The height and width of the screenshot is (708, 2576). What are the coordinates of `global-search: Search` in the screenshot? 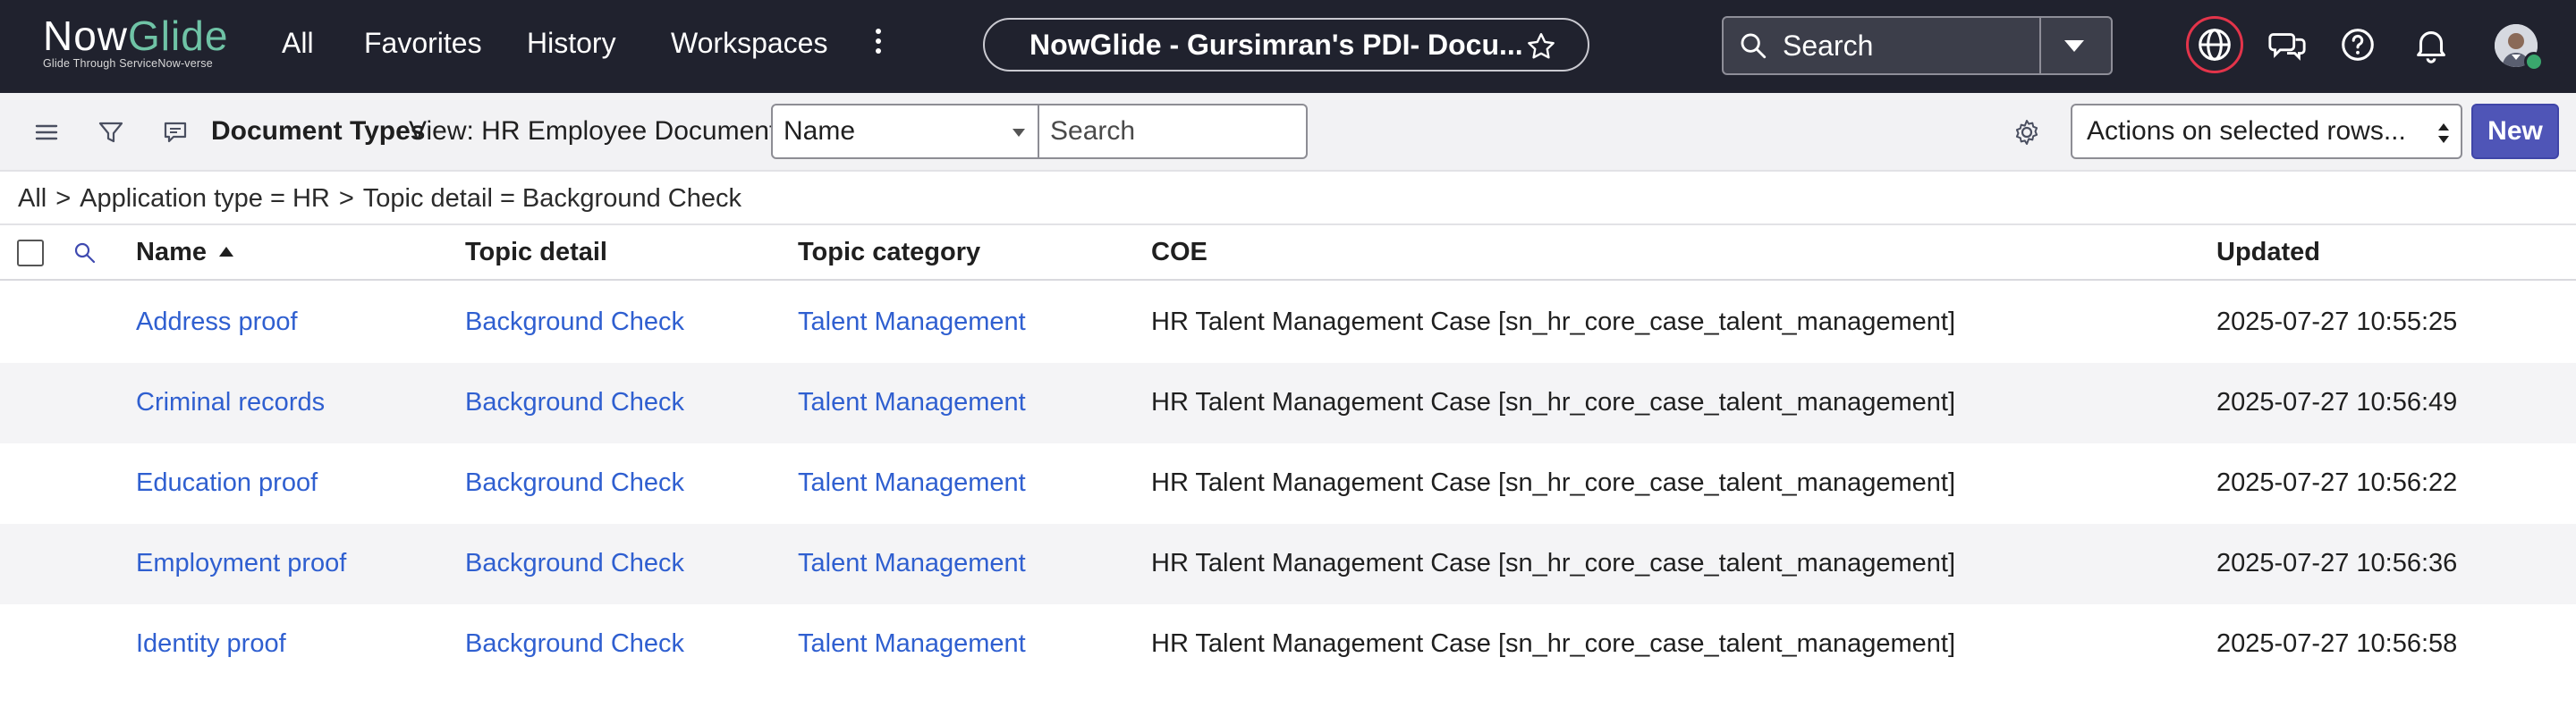 It's located at (1917, 45).